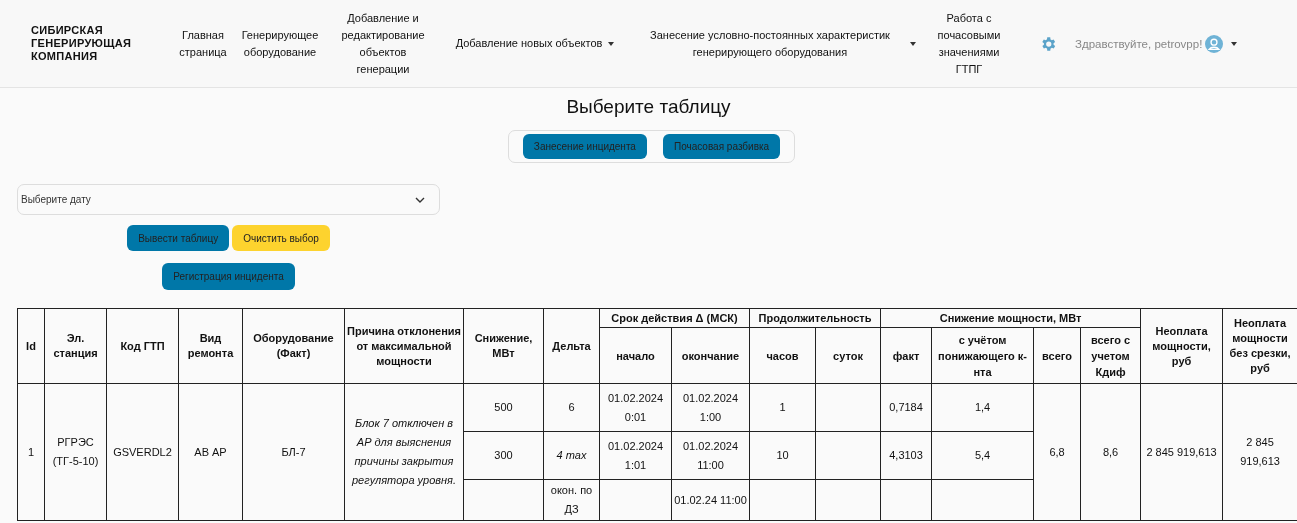  Describe the element at coordinates (1057, 452) in the screenshot. I see `table-cell: 6,8` at that location.